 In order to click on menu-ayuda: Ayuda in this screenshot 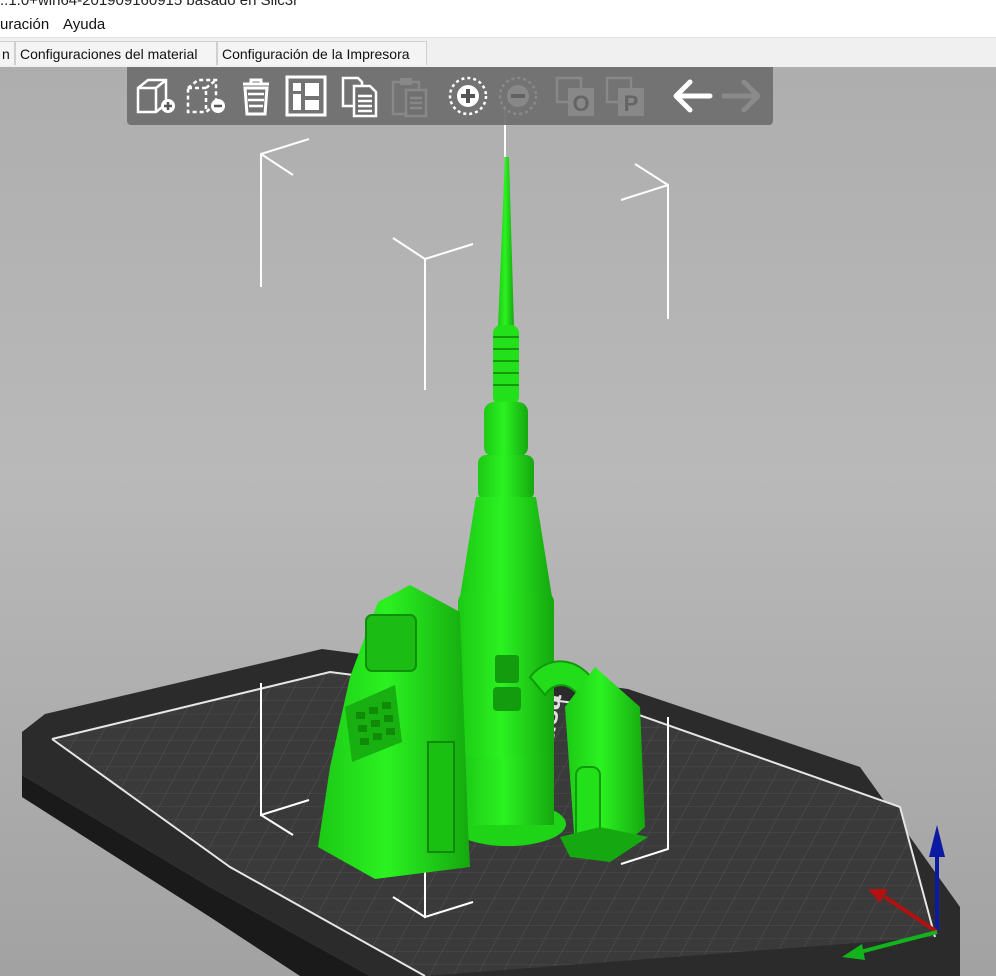, I will do `click(84, 24)`.